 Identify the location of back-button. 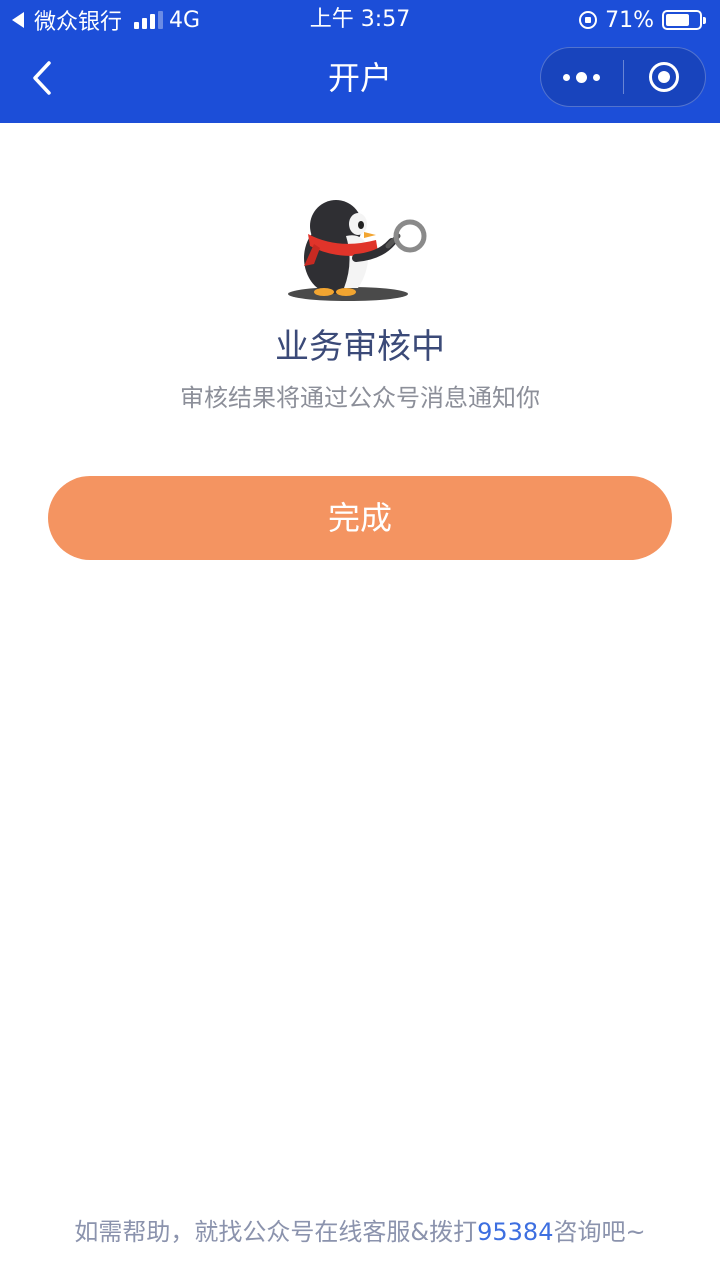
(42, 78).